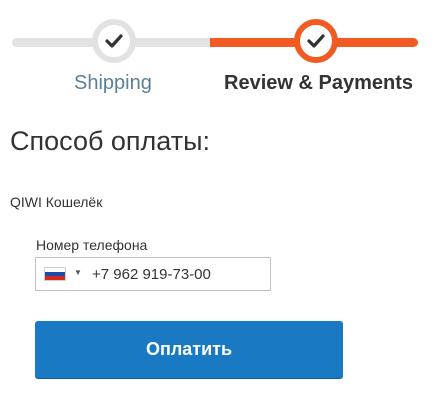  I want to click on russia-flag-icon, so click(55, 274).